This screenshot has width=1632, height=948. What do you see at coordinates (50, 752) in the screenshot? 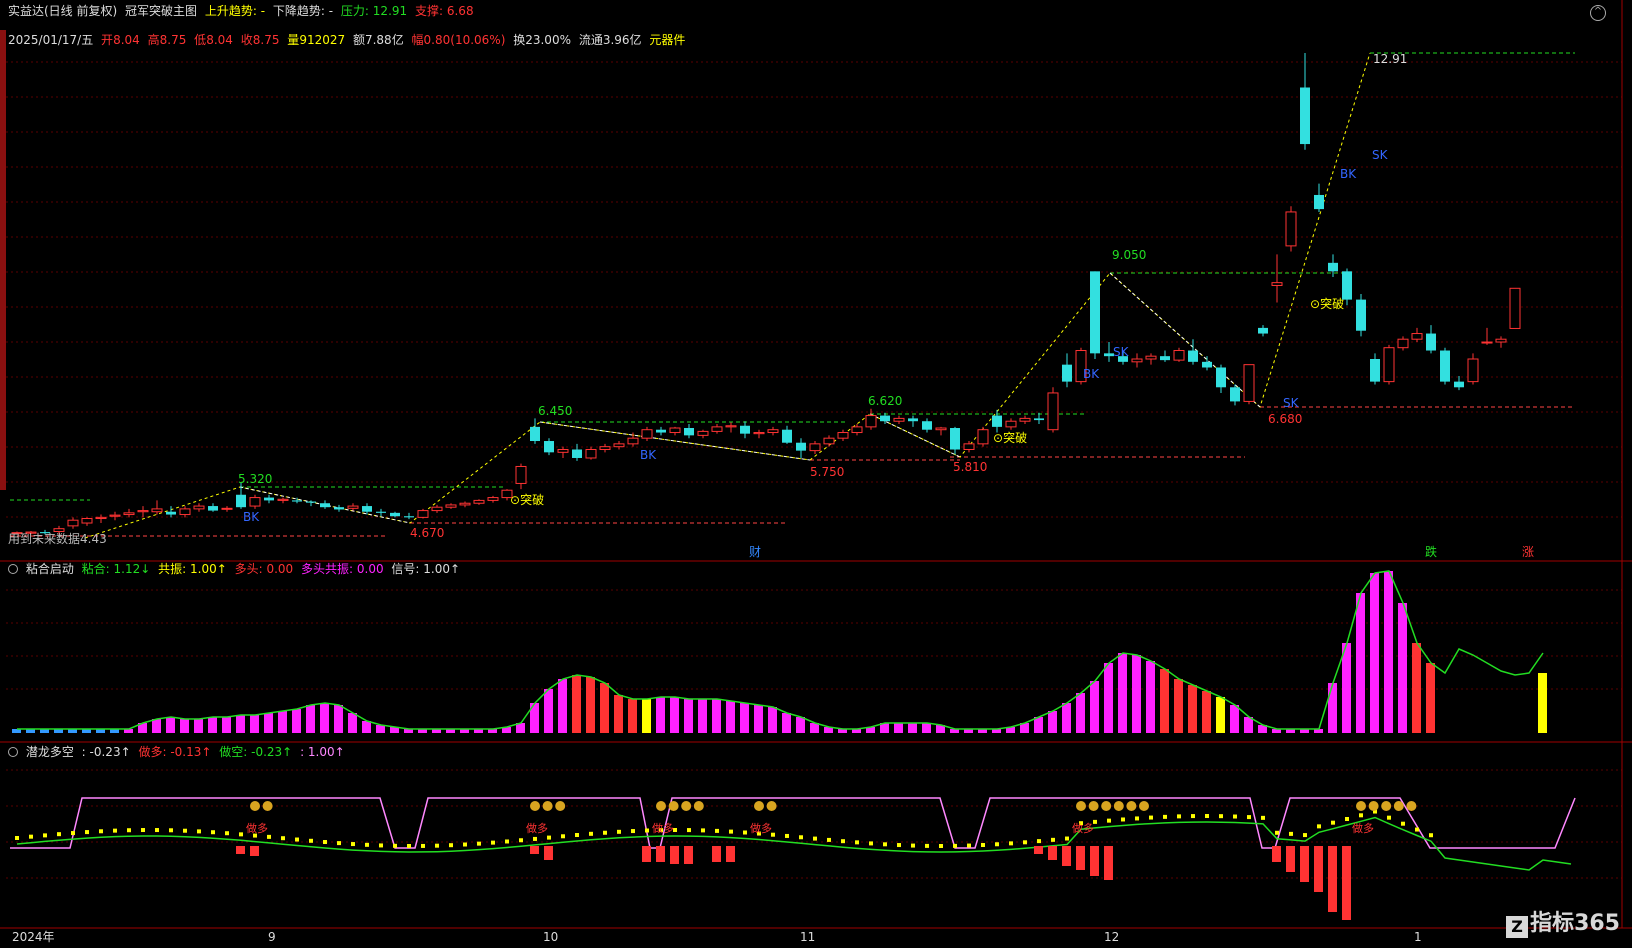
I see `panel3-name: 潜龙多空` at bounding box center [50, 752].